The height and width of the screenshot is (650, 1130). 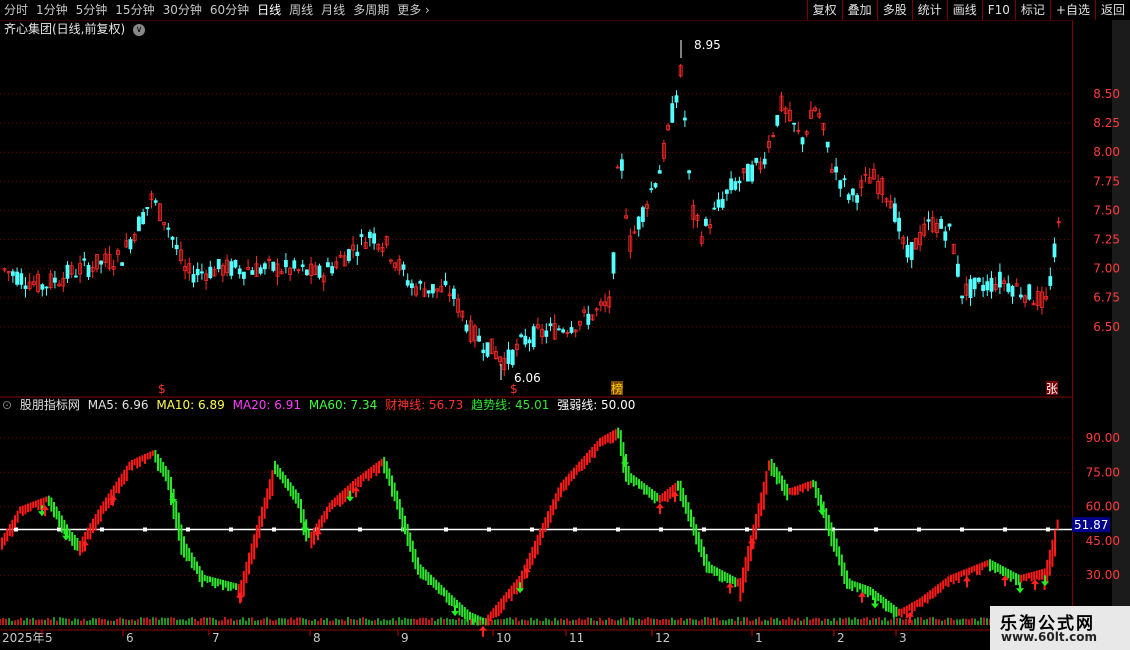 I want to click on price-tick-label: 7.25, so click(x=1106, y=240).